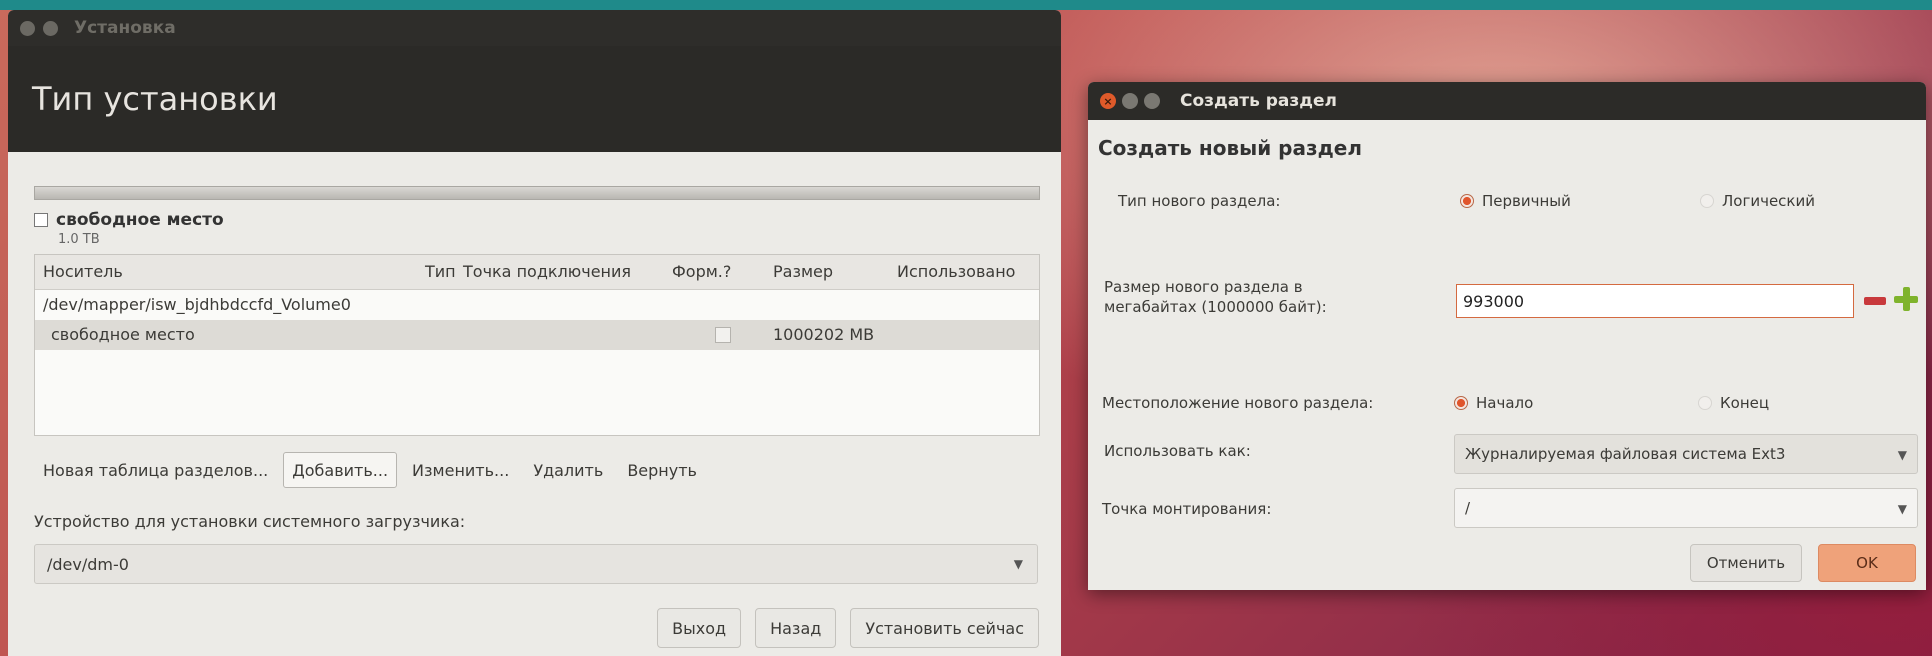  What do you see at coordinates (1152, 101) in the screenshot?
I see `maximize-icon` at bounding box center [1152, 101].